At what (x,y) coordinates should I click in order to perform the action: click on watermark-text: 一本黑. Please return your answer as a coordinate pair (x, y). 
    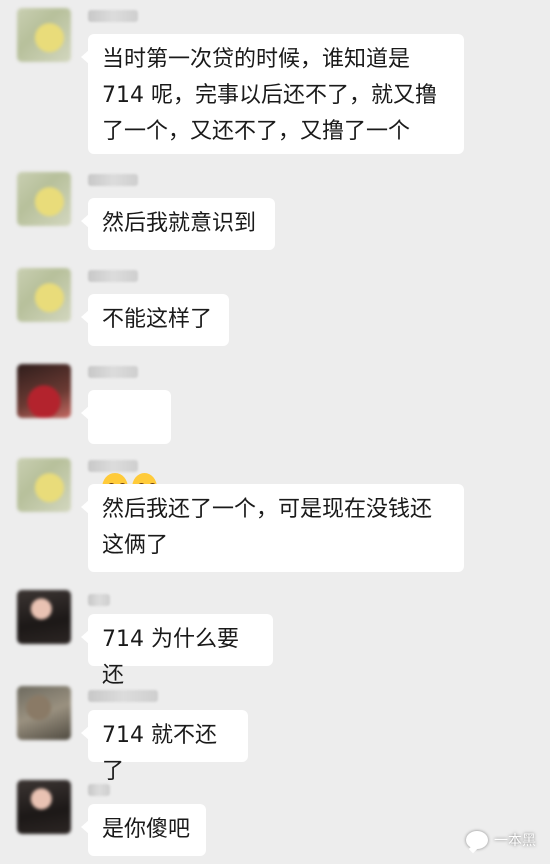
    Looking at the image, I should click on (515, 841).